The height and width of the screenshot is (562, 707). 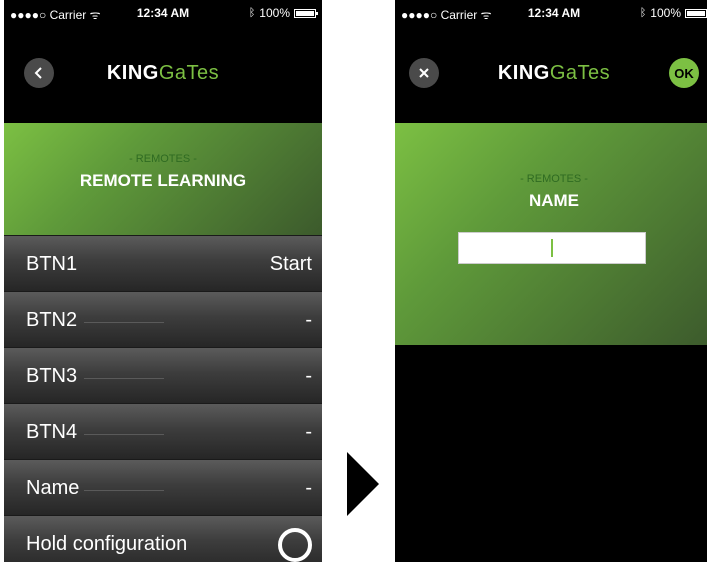 What do you see at coordinates (163, 431) in the screenshot?
I see `list-item-btn4: BTN4 -` at bounding box center [163, 431].